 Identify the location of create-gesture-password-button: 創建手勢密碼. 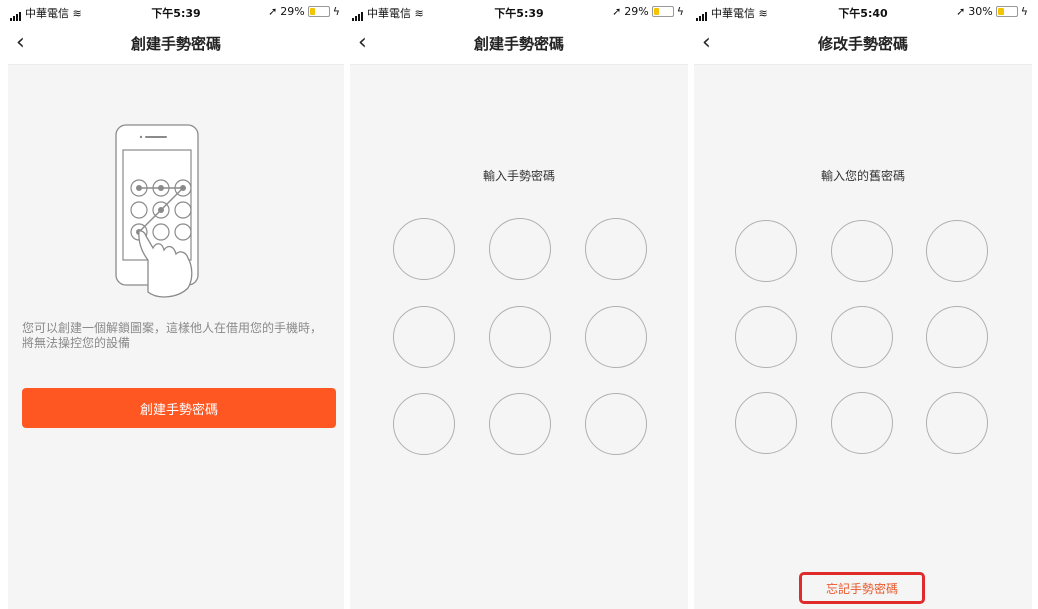
(179, 408).